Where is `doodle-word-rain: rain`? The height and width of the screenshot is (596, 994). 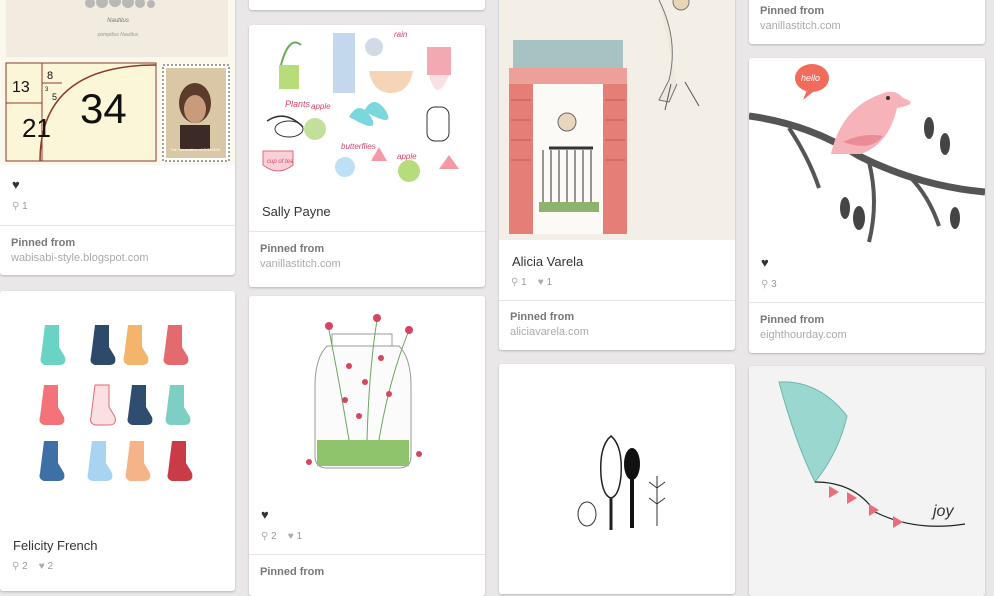 doodle-word-rain: rain is located at coordinates (401, 34).